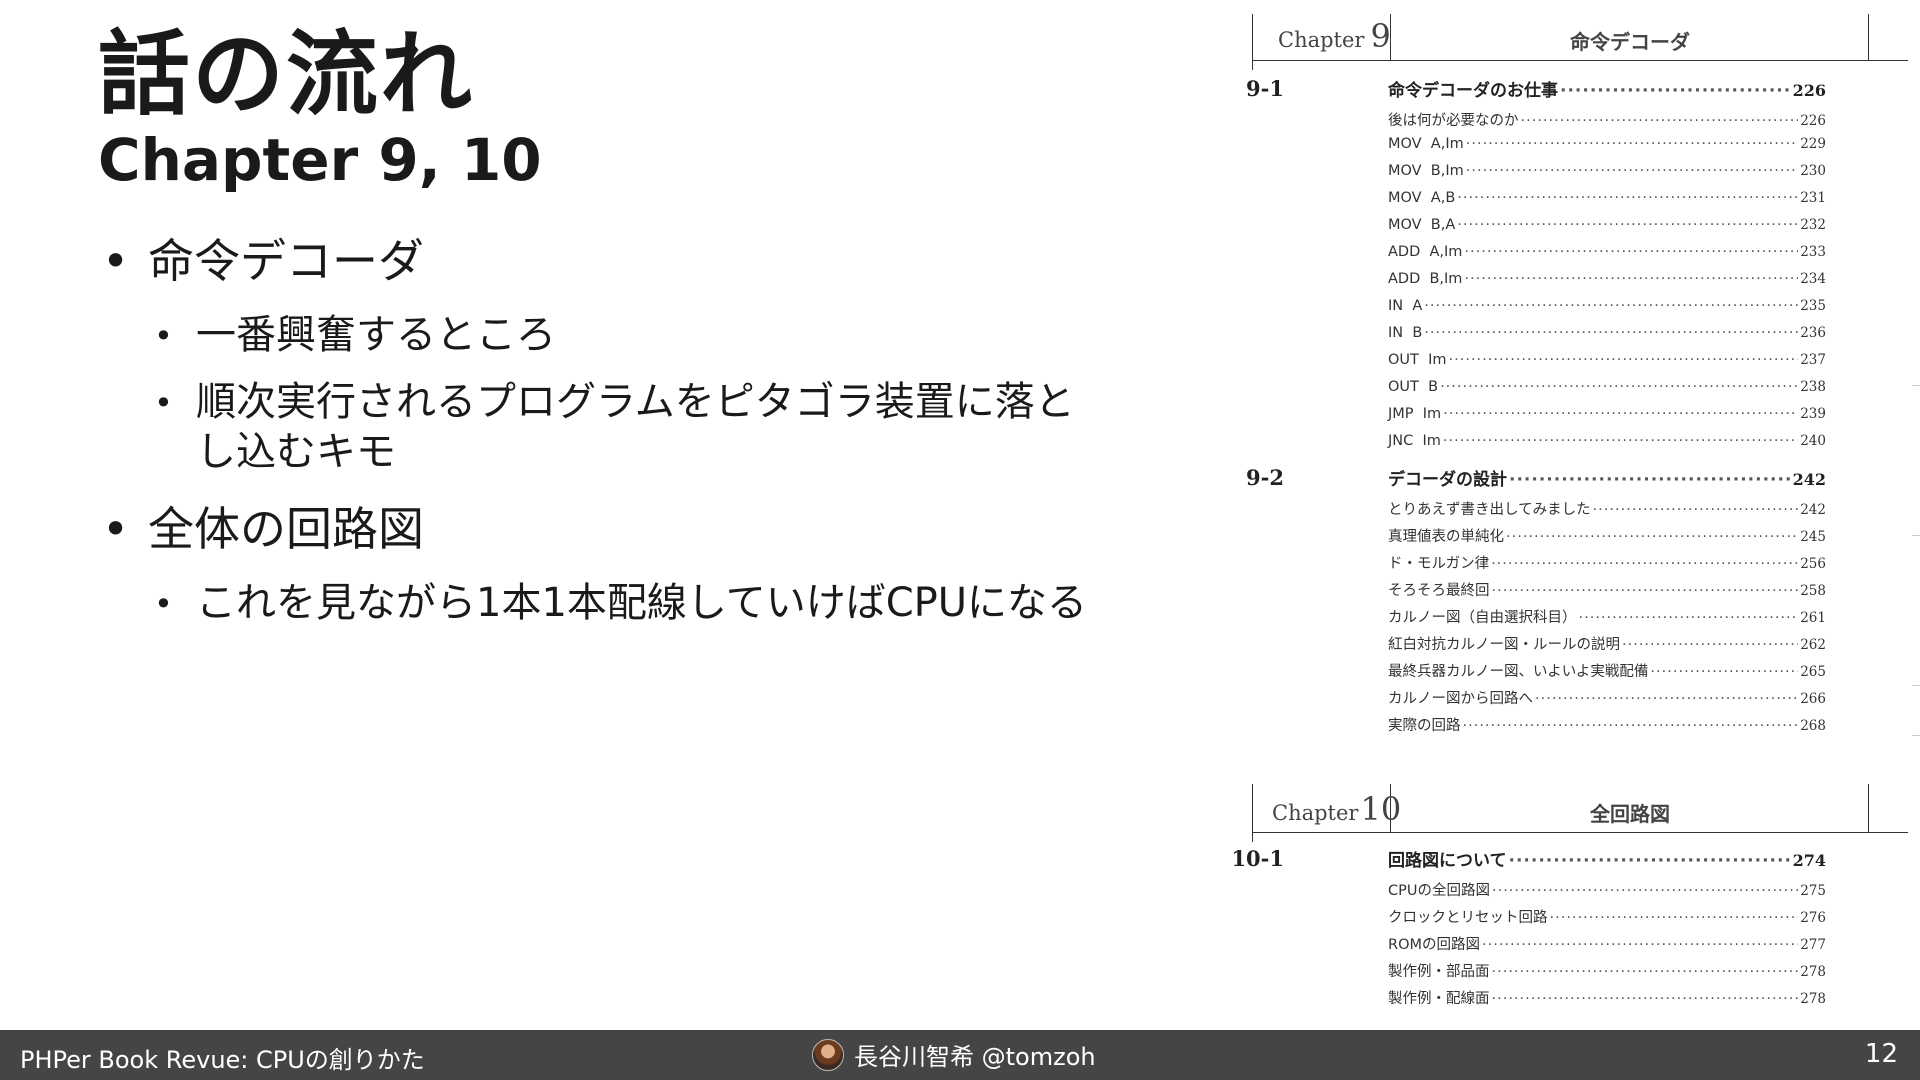 The image size is (1920, 1080). Describe the element at coordinates (1630, 42) in the screenshot. I see `chapter-title: 命令デコーダ` at that location.